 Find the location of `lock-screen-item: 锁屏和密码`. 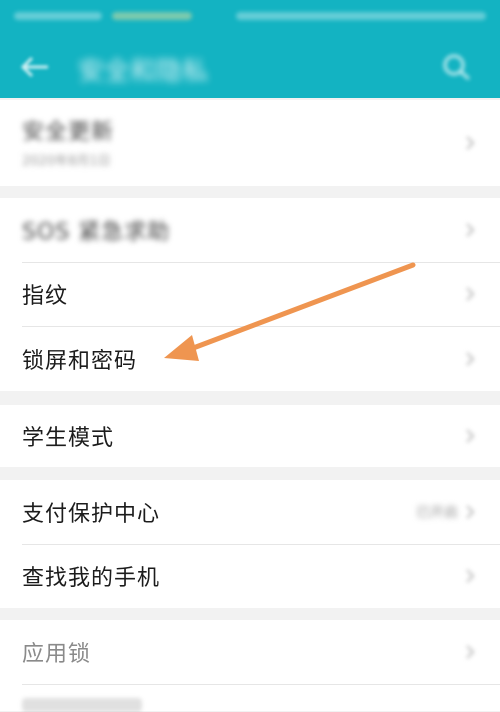

lock-screen-item: 锁屏和密码 is located at coordinates (250, 359).